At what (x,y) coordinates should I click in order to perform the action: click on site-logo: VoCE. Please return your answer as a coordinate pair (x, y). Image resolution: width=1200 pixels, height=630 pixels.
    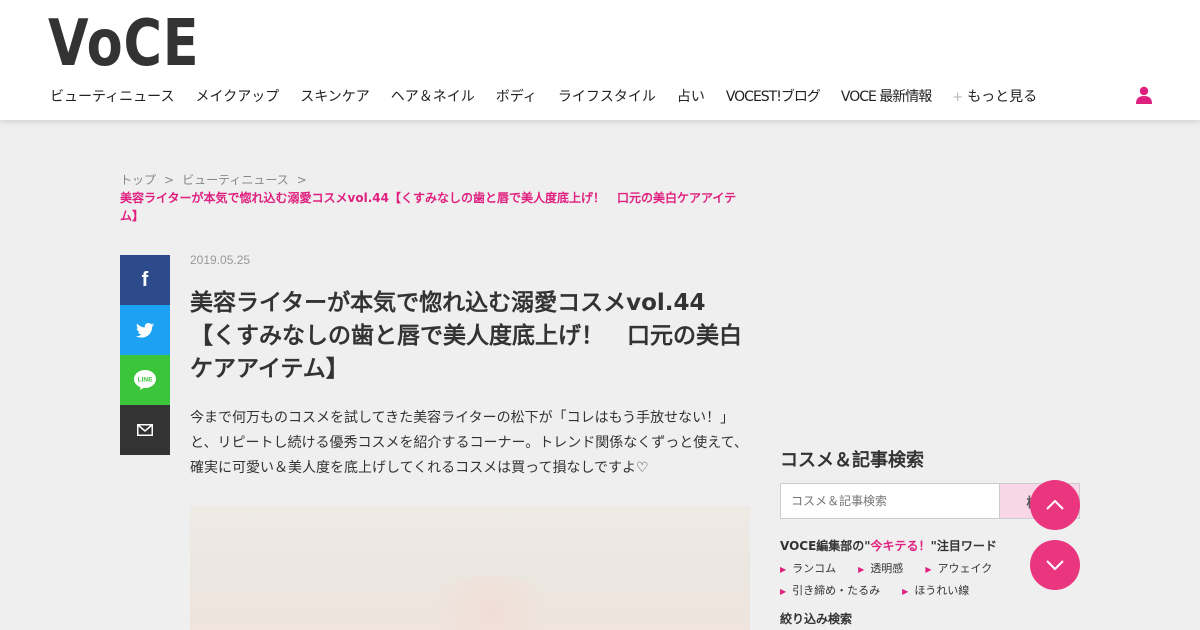
    Looking at the image, I should click on (123, 44).